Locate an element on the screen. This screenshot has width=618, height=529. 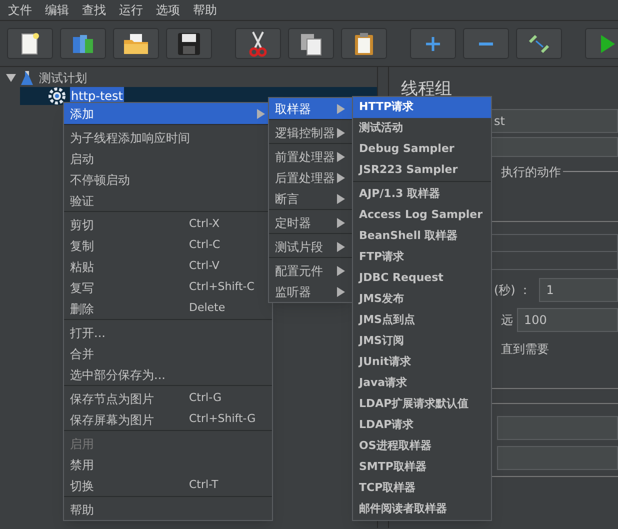
menu-item: JUnit请求 is located at coordinates (422, 362).